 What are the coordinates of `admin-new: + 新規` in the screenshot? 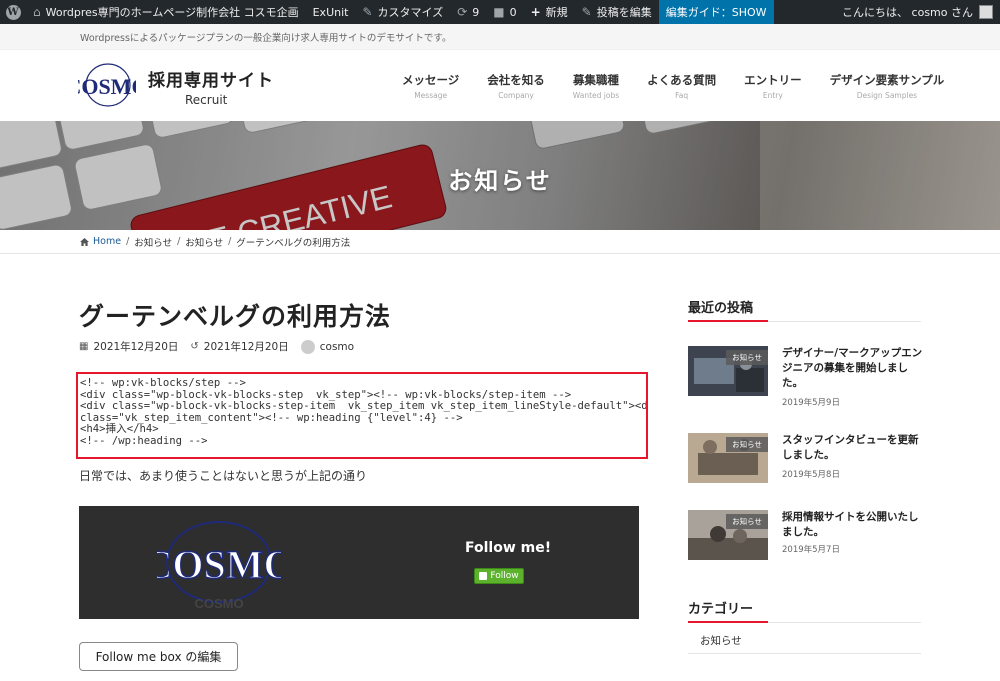 It's located at (549, 12).